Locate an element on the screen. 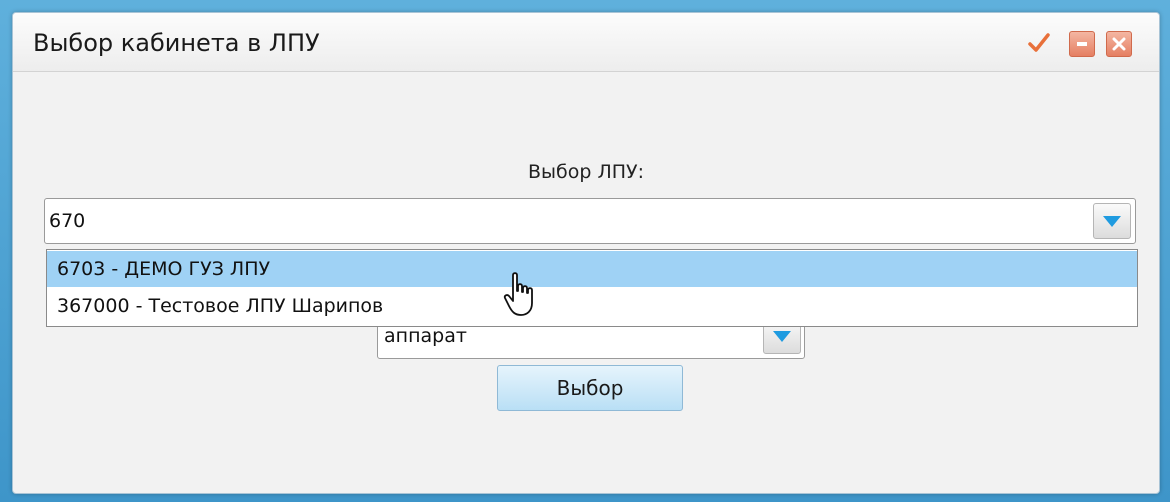  close-icon is located at coordinates (1119, 44).